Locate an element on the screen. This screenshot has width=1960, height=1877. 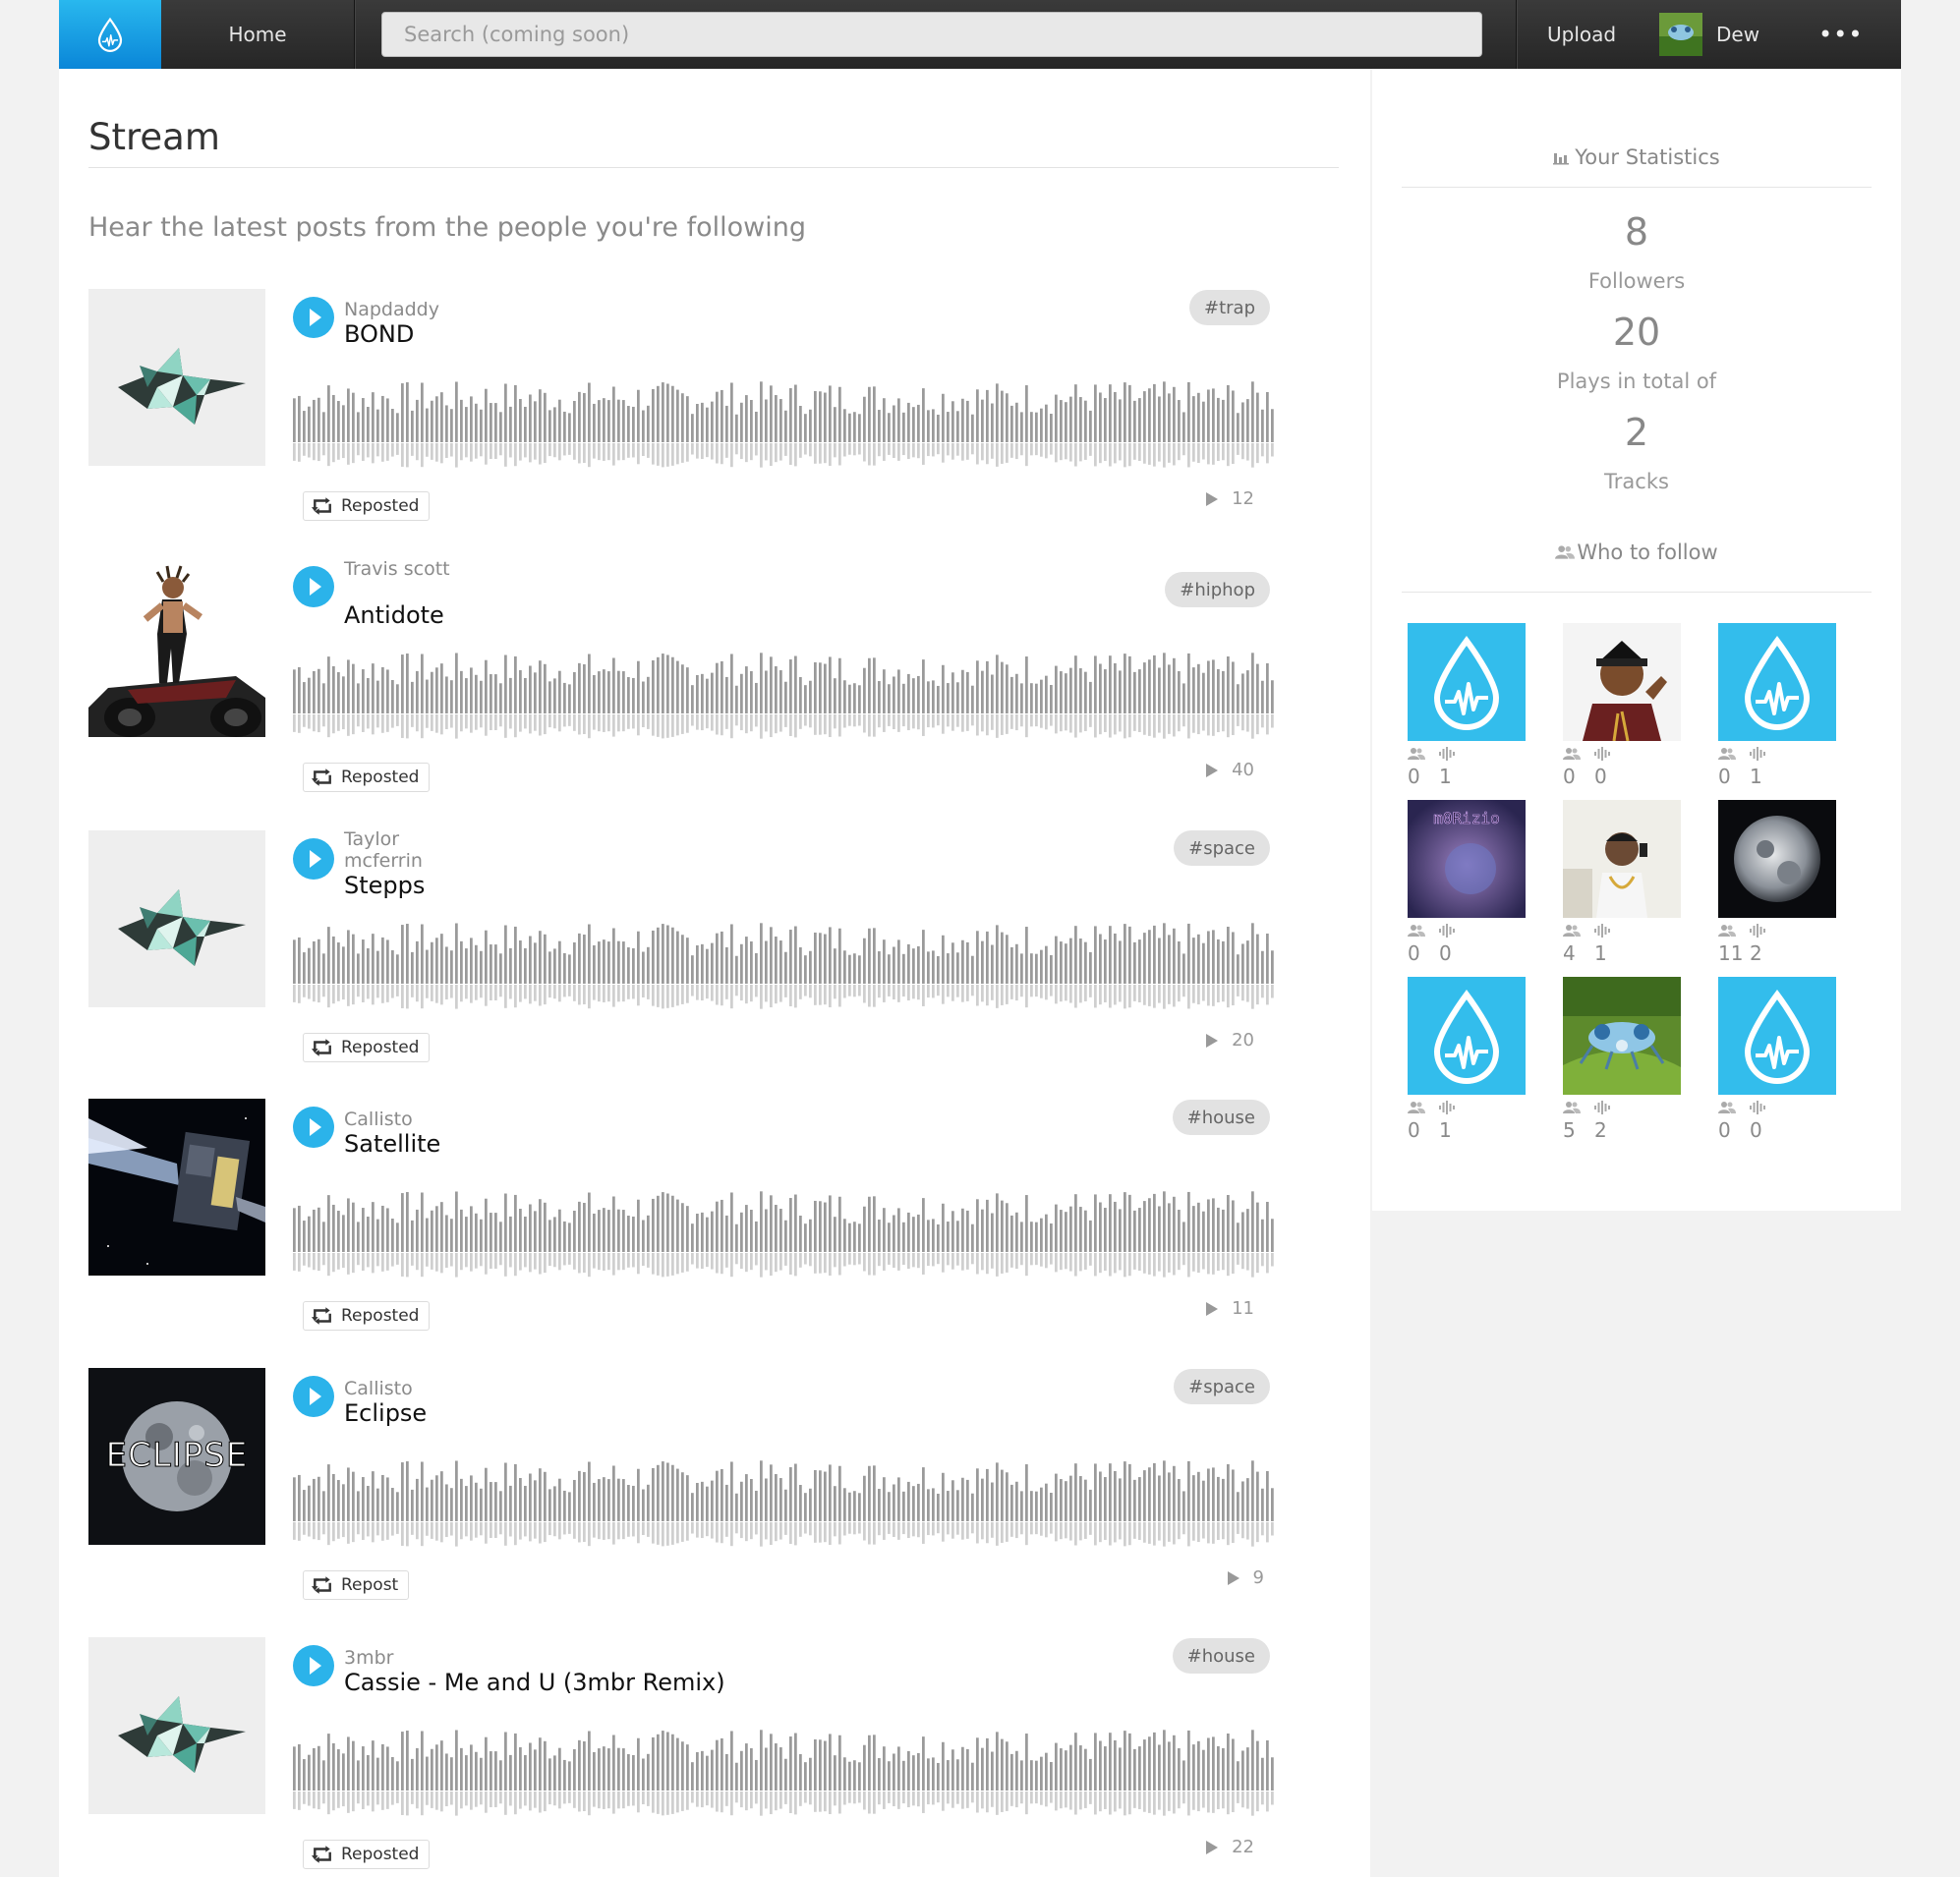
track-artist: Taylor mcferrin is located at coordinates (403, 850).